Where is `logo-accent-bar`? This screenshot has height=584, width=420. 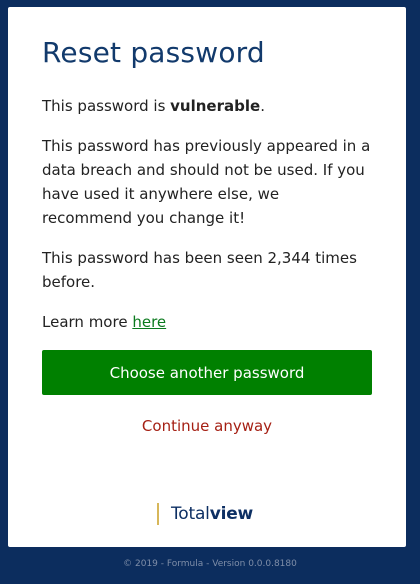 logo-accent-bar is located at coordinates (158, 514).